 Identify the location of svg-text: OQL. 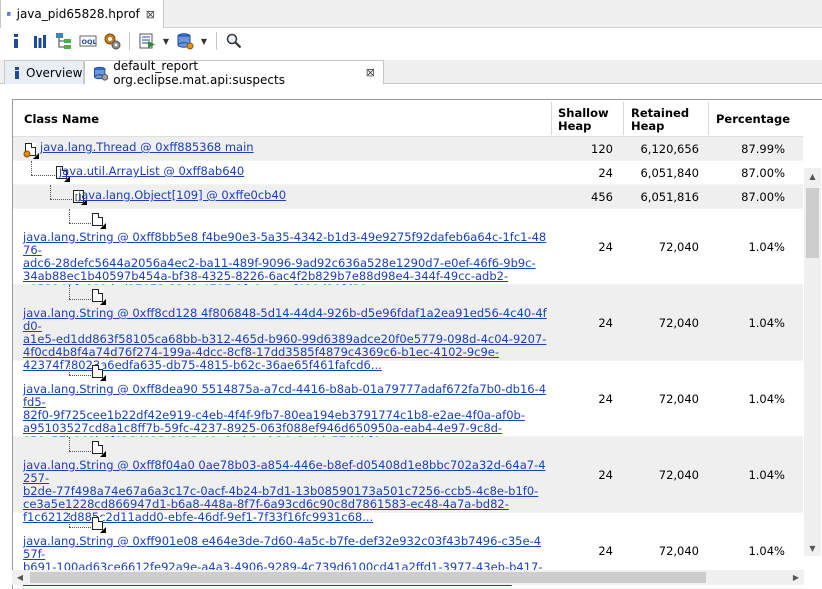
(89, 42).